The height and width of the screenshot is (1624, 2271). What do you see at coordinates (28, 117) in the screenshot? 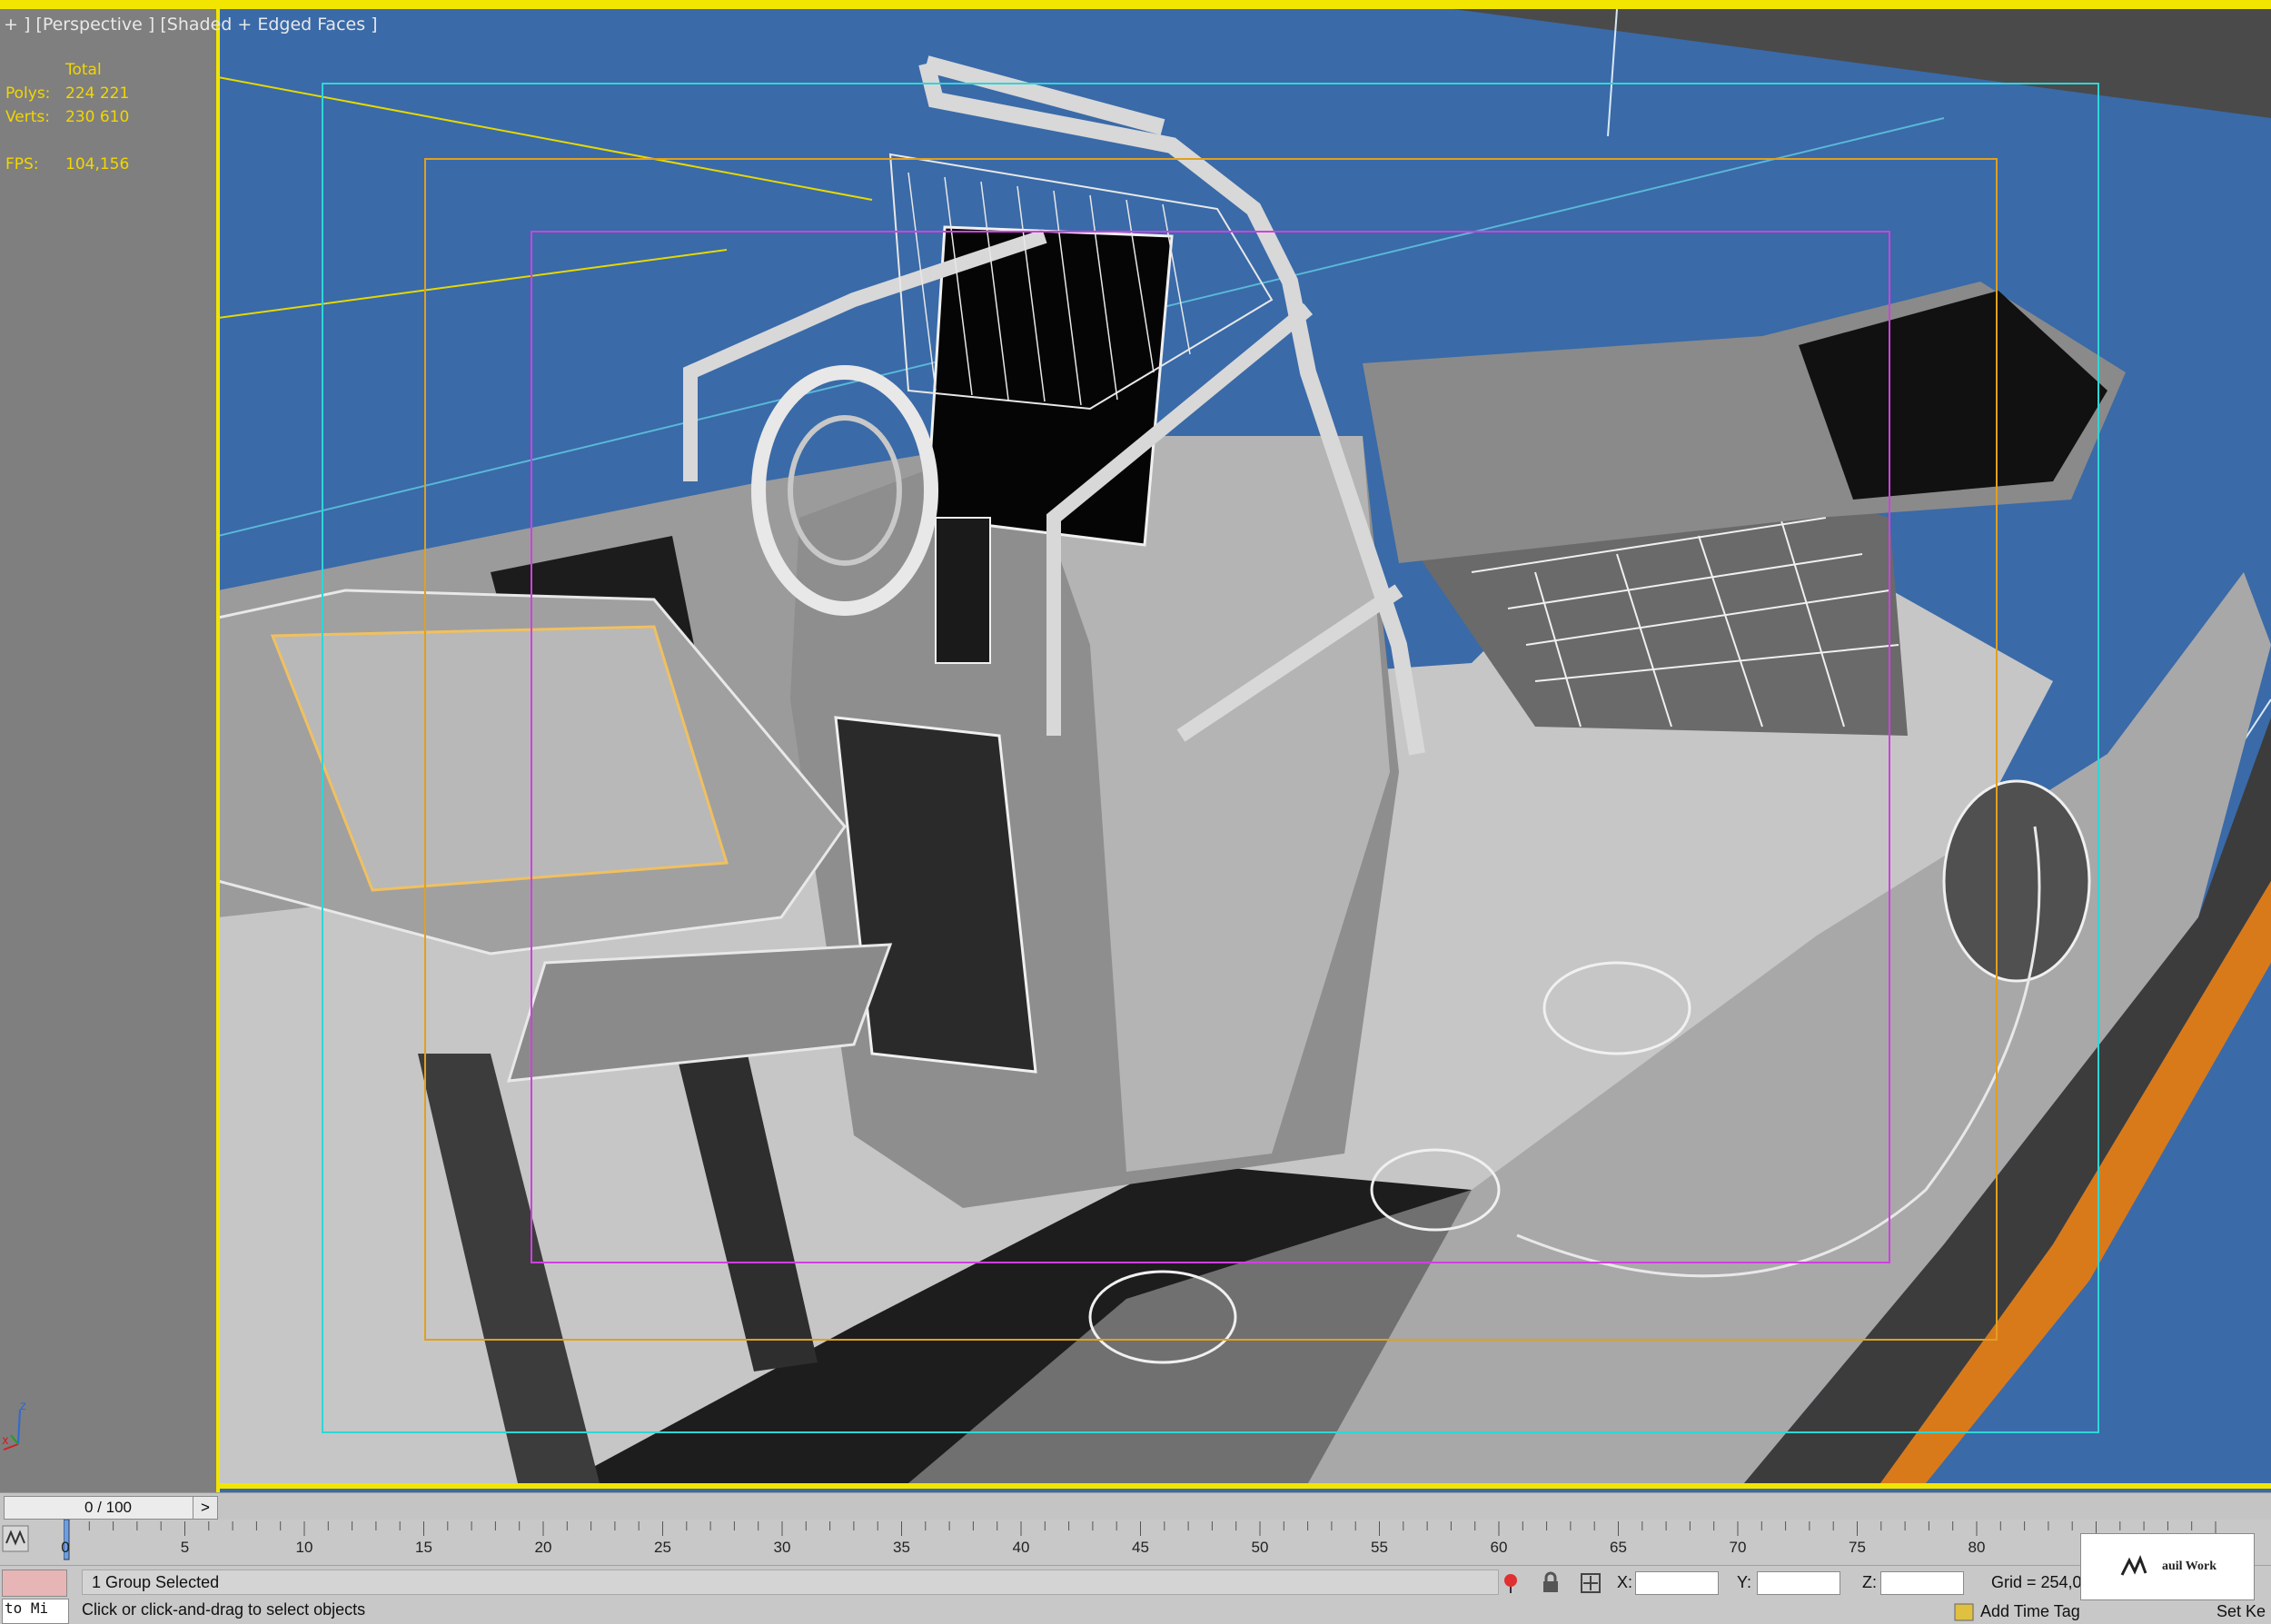
I see `stats-verts-label: Verts:` at bounding box center [28, 117].